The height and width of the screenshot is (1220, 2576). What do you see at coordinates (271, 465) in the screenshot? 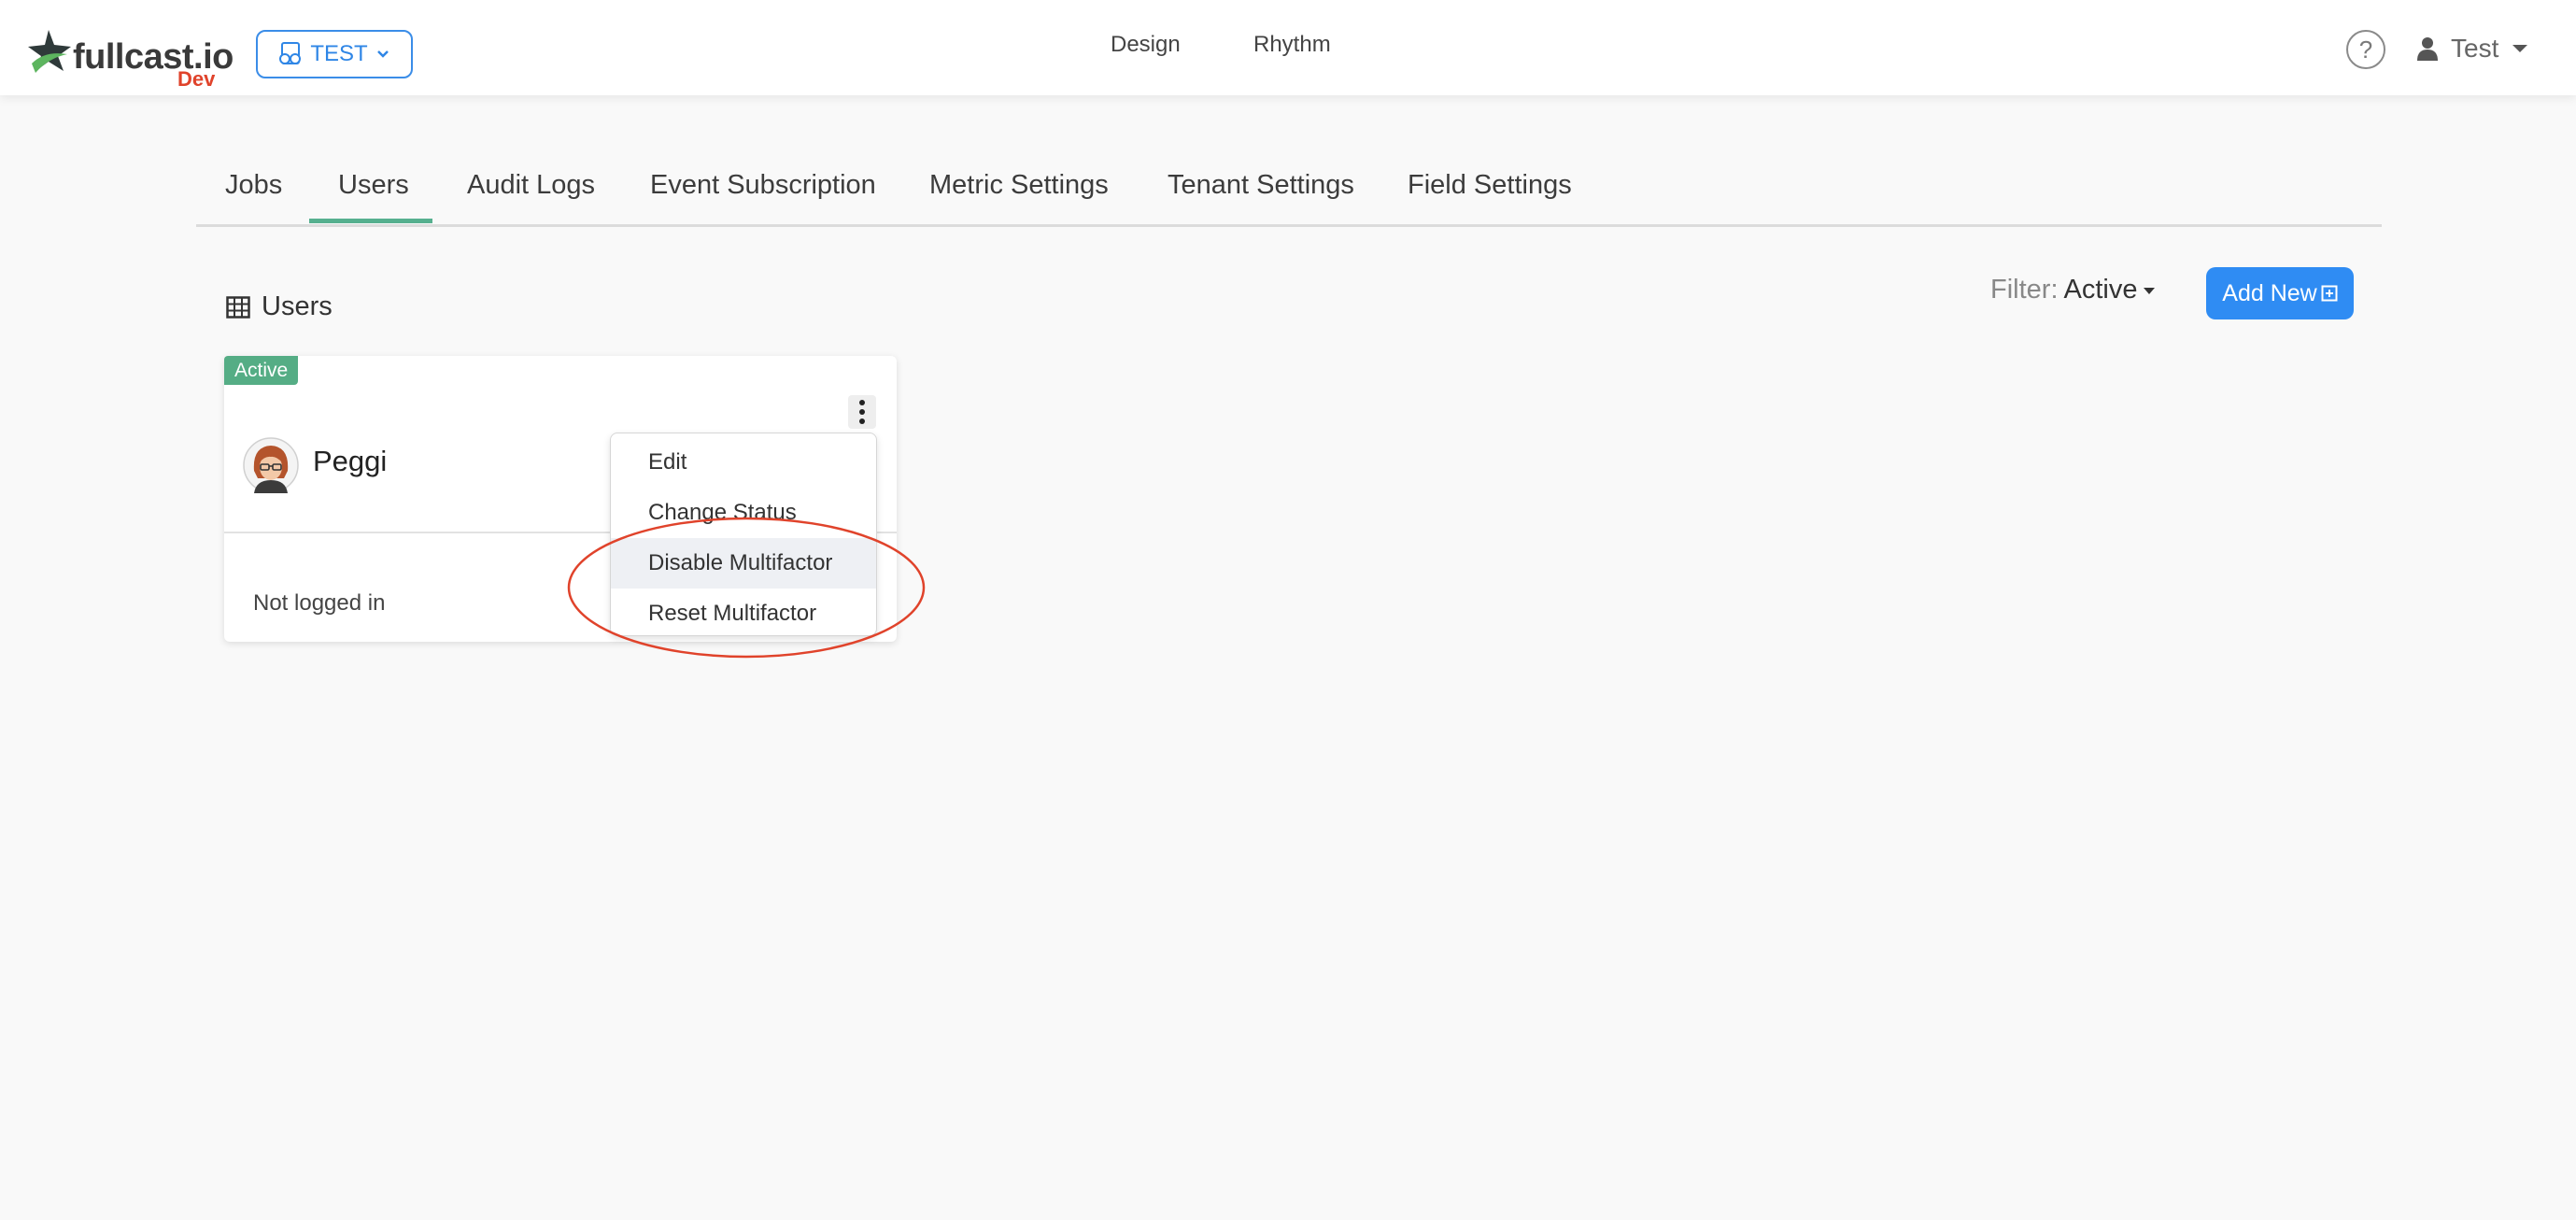
I see `avatar` at bounding box center [271, 465].